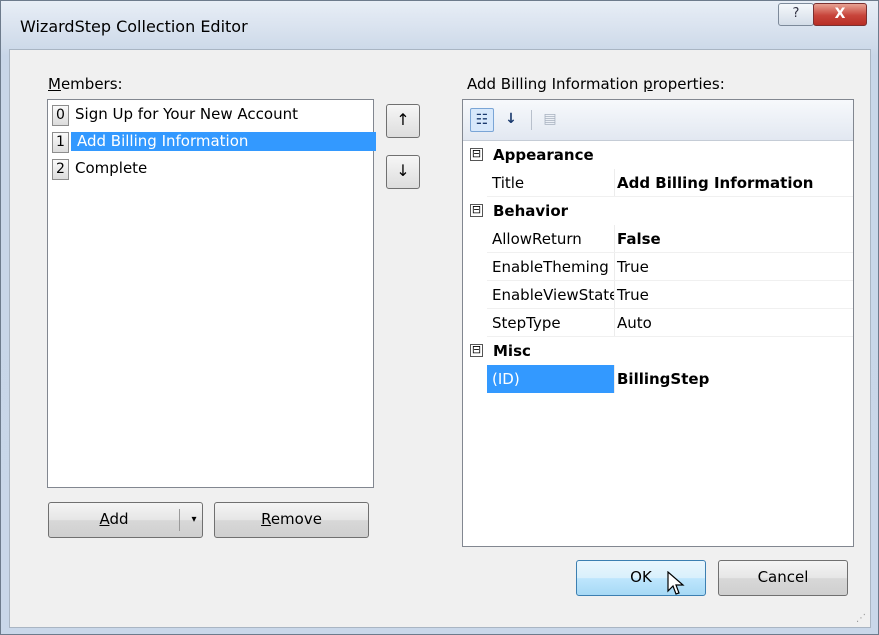 This screenshot has width=879, height=635. I want to click on add-label-wrap: Add, so click(114, 519).